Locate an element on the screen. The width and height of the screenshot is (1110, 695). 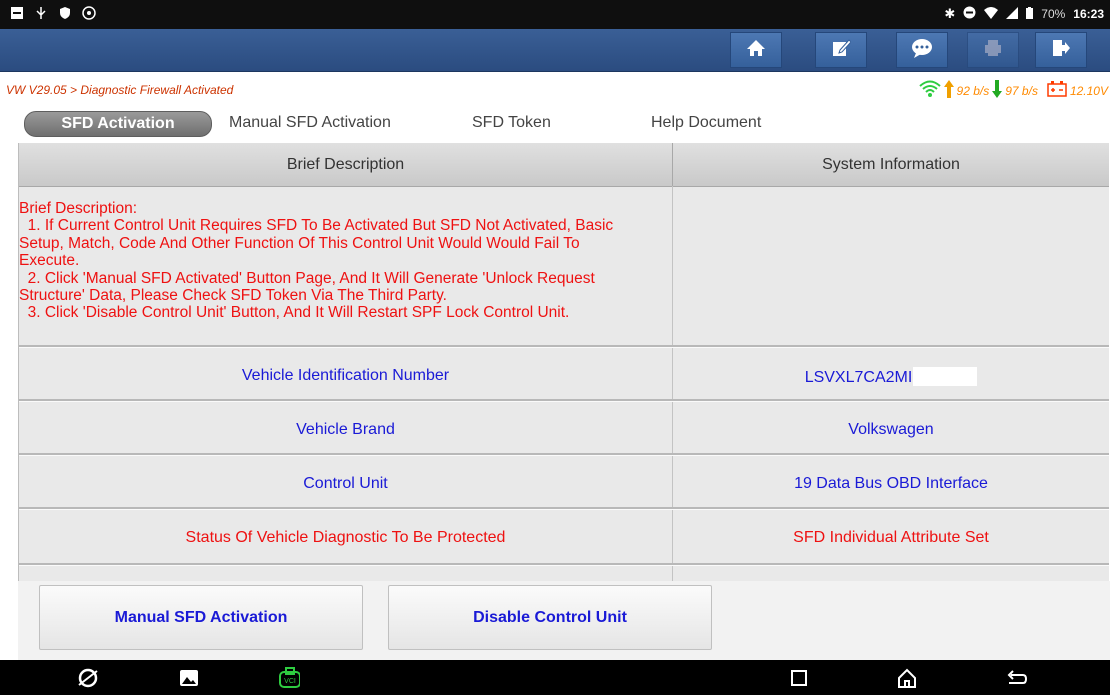
home-nav-icon is located at coordinates (907, 678).